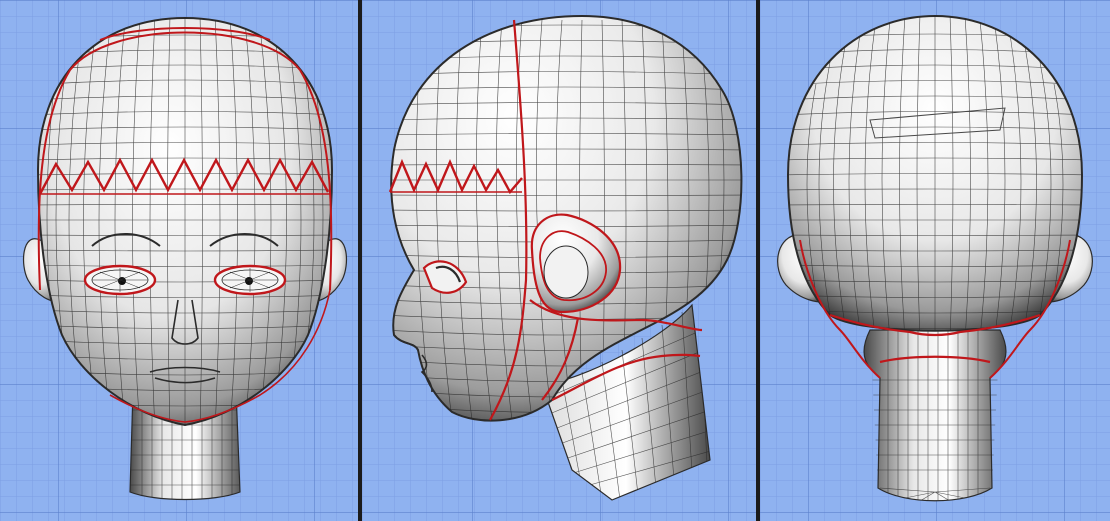  What do you see at coordinates (250, 280) in the screenshot?
I see `right-eye` at bounding box center [250, 280].